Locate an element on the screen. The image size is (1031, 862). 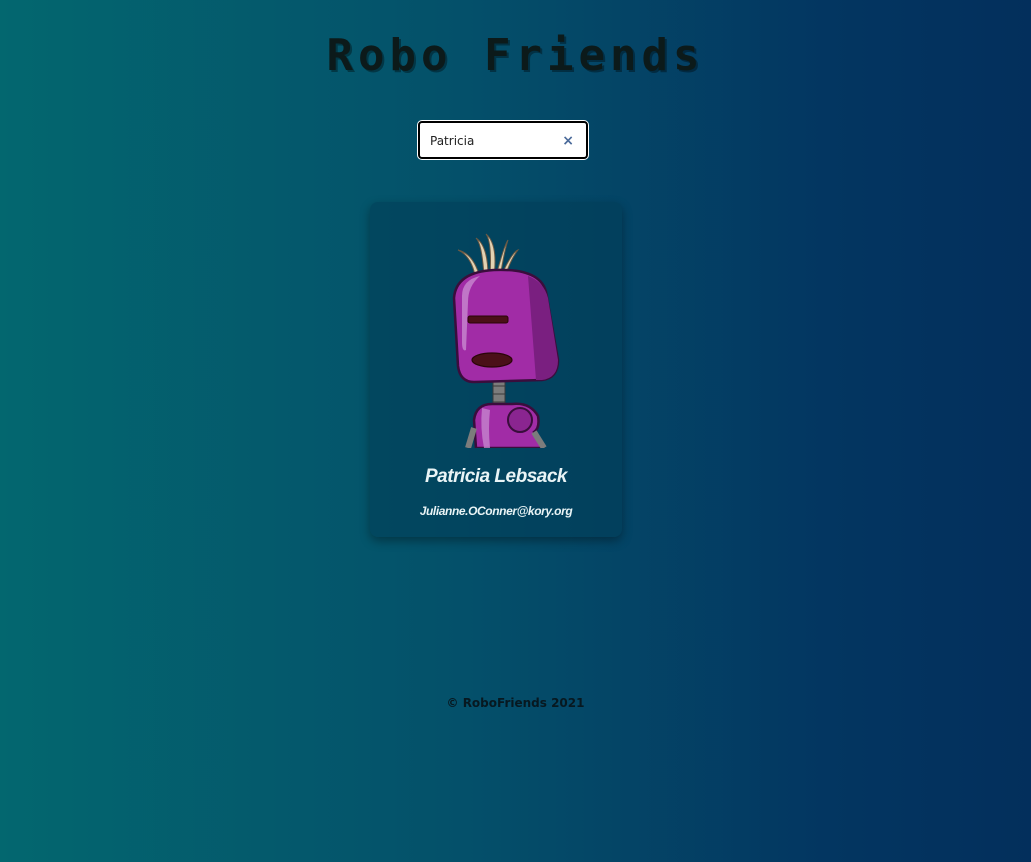
robot-avatar-image is located at coordinates (506, 340).